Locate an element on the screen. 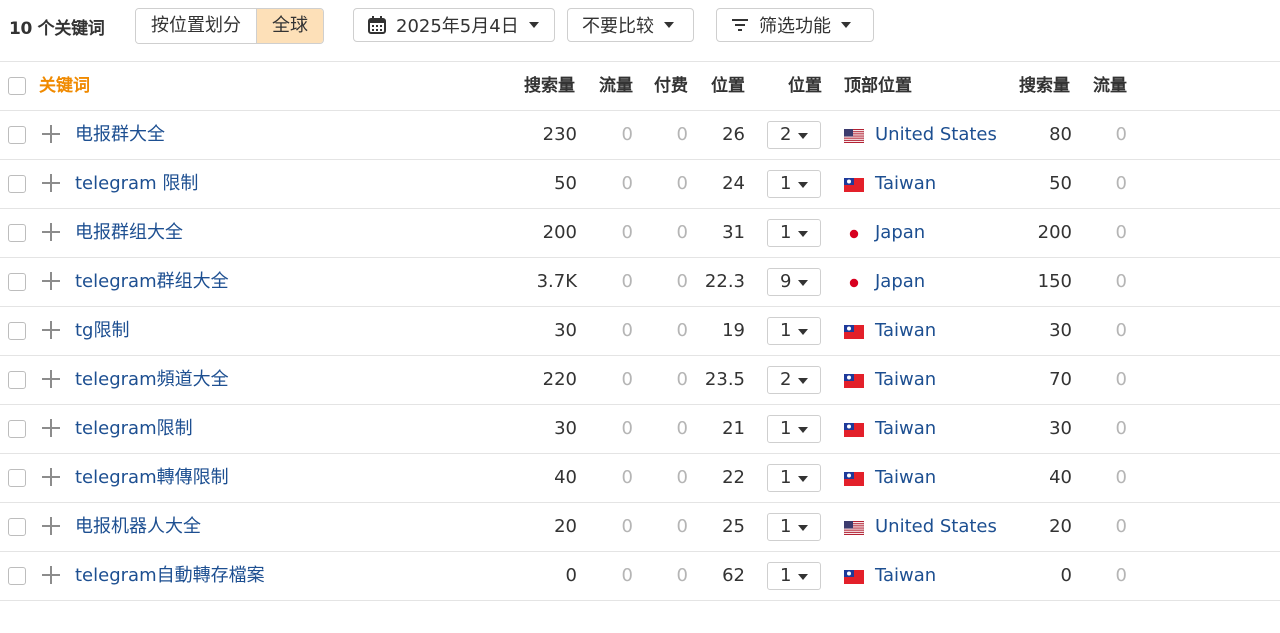 The image size is (1280, 633). volume-column-header: 搜索量 is located at coordinates (537, 86).